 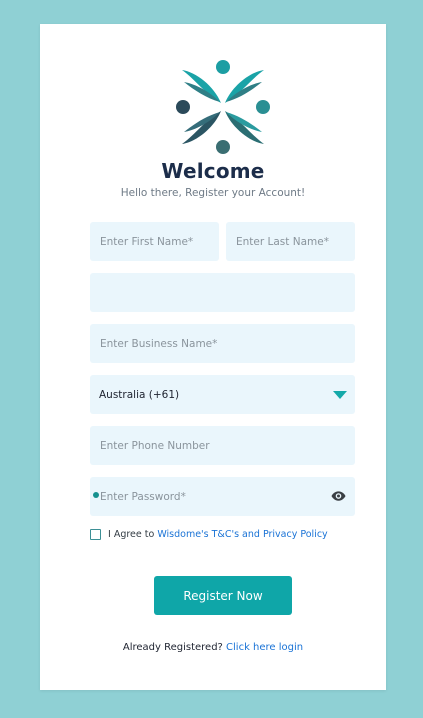 I want to click on page-subtitle: Hello there, Register your Account!, so click(x=213, y=193).